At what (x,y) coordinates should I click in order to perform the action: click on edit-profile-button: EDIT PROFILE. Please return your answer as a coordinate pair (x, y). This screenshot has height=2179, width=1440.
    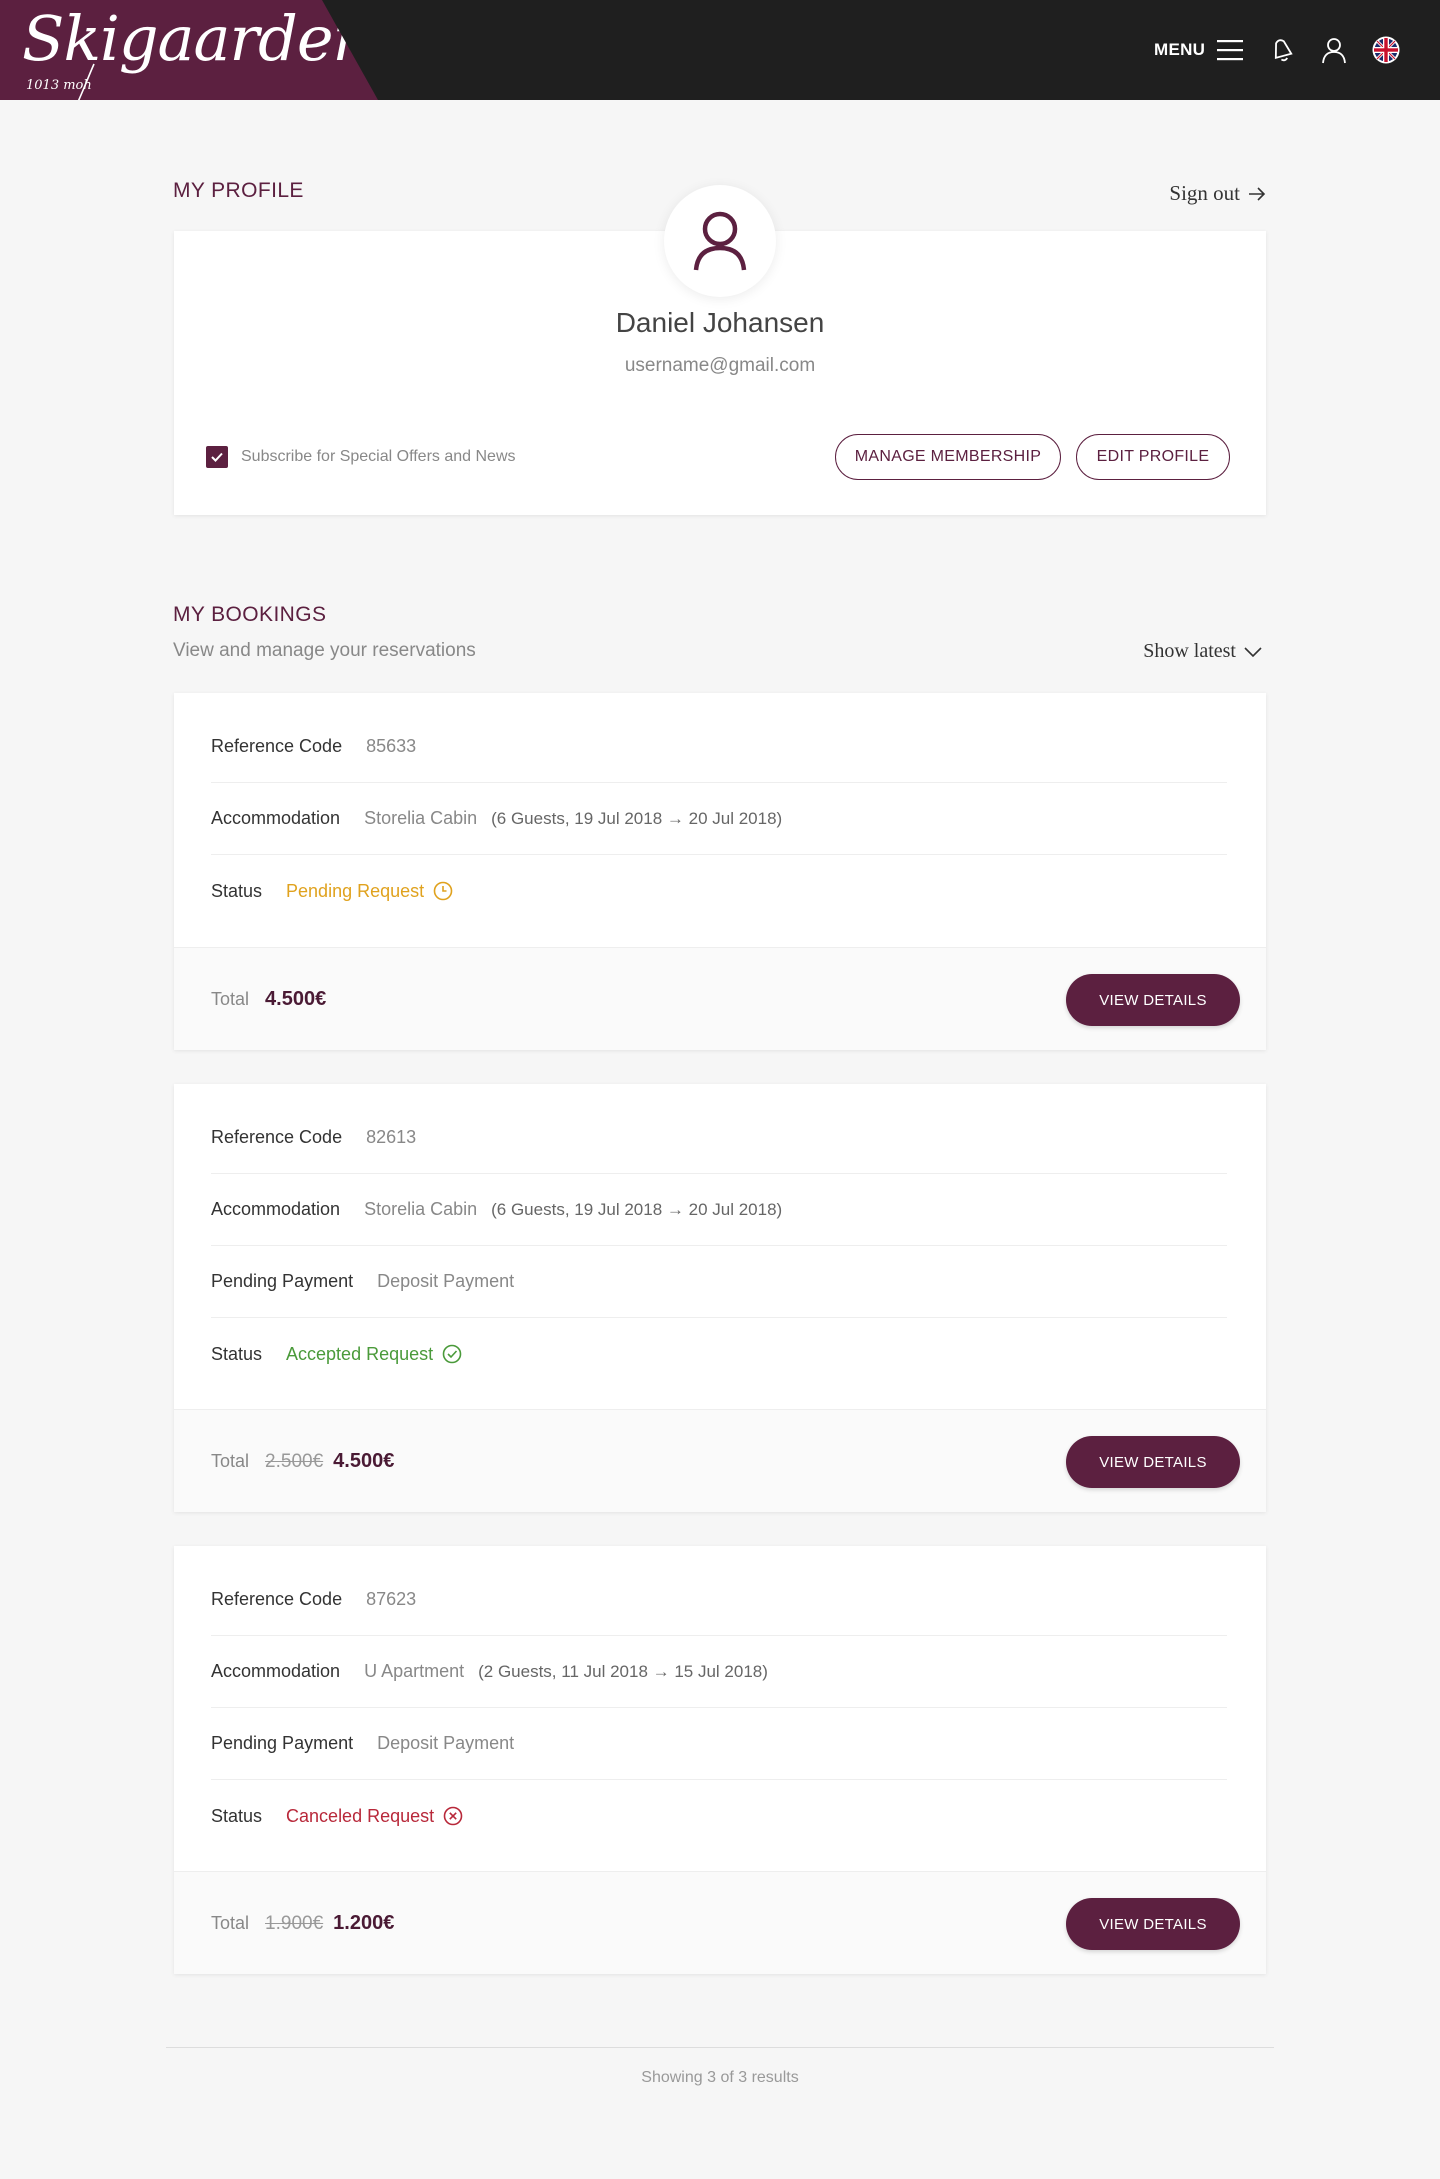
    Looking at the image, I should click on (1153, 457).